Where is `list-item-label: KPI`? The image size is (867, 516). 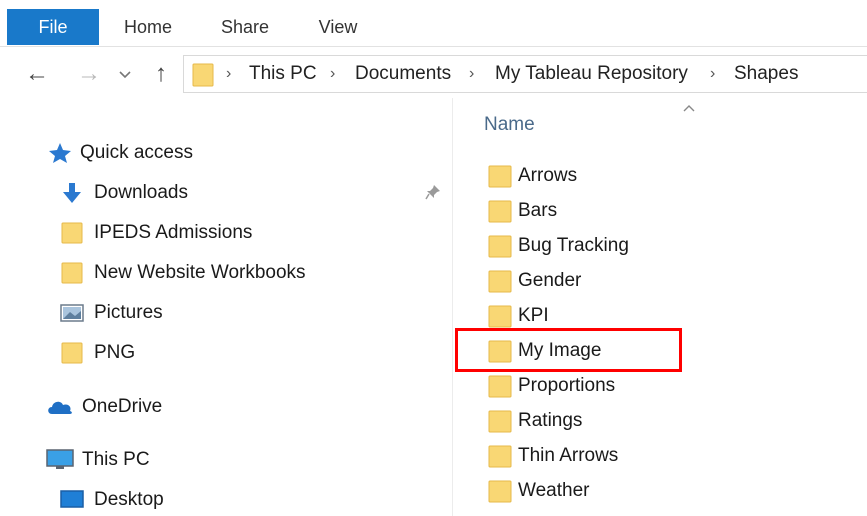 list-item-label: KPI is located at coordinates (533, 315).